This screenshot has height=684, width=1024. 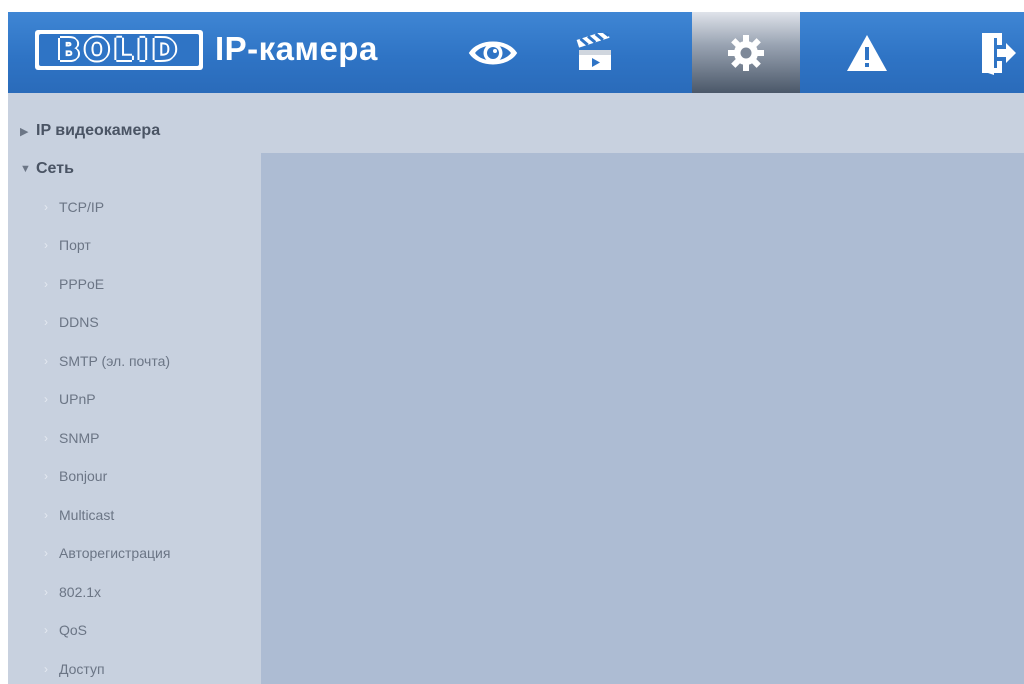 What do you see at coordinates (55, 168) in the screenshot?
I see `menu-group-label: Сеть` at bounding box center [55, 168].